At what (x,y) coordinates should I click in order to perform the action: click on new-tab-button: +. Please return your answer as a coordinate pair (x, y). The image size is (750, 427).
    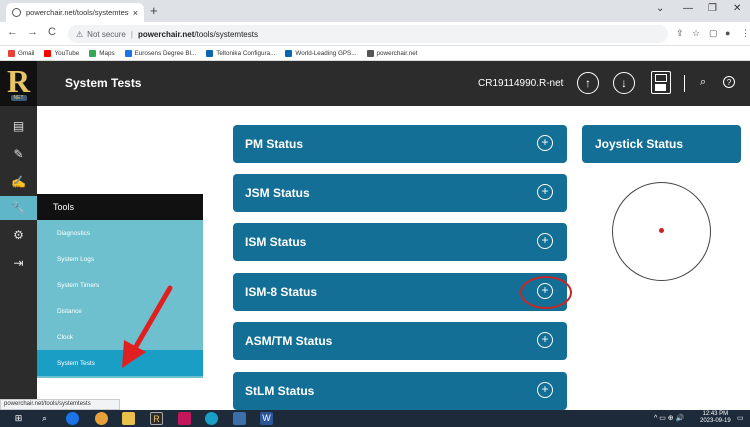
    Looking at the image, I should click on (154, 10).